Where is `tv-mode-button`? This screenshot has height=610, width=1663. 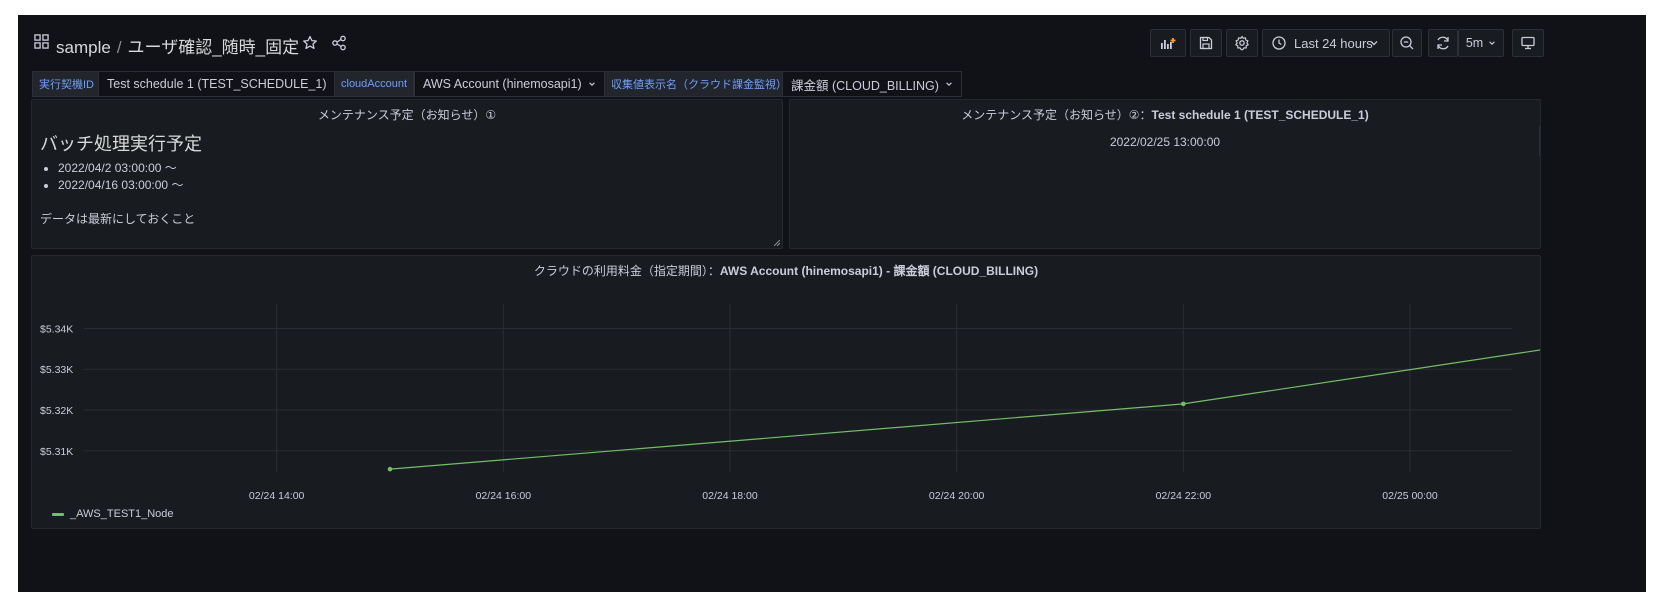 tv-mode-button is located at coordinates (1528, 43).